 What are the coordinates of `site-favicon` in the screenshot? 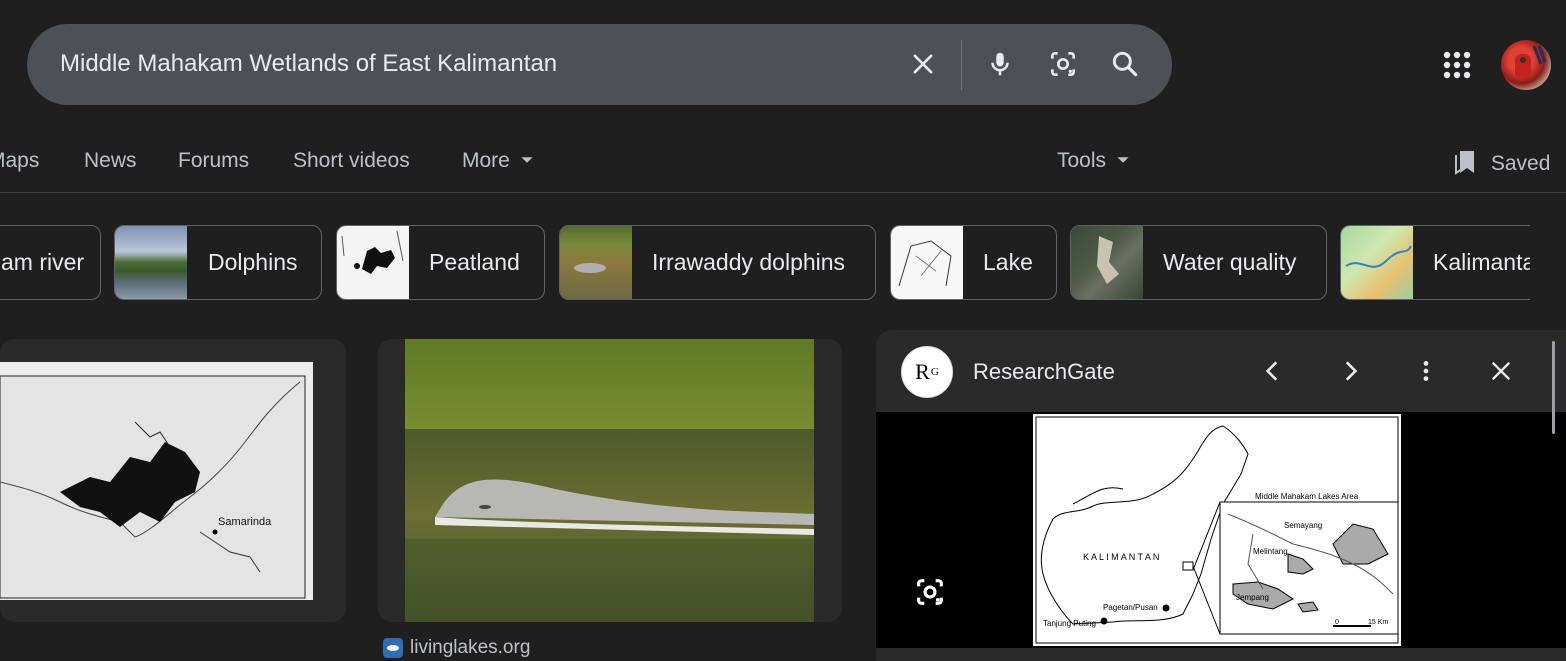 It's located at (393, 648).